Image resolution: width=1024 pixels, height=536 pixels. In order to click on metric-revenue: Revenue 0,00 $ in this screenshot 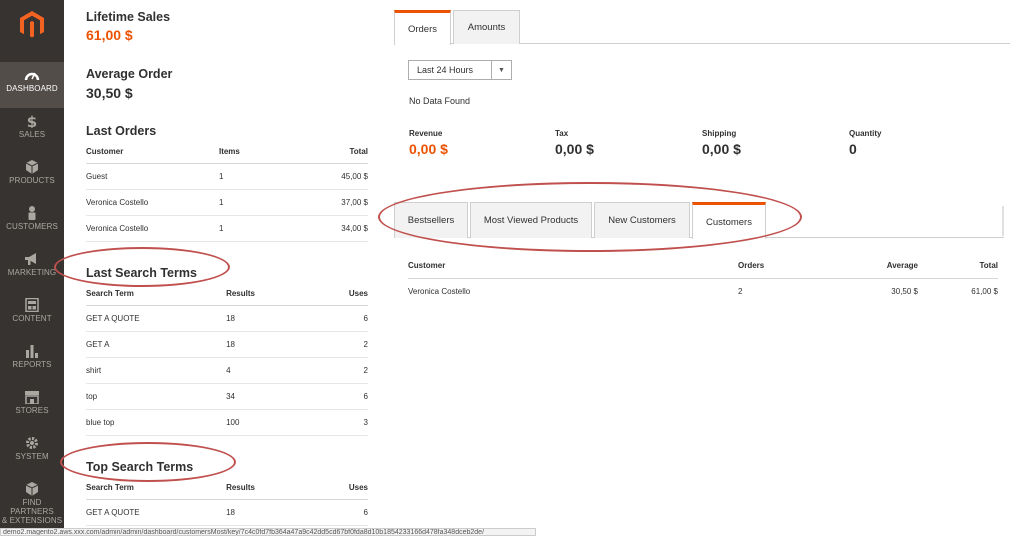, I will do `click(428, 143)`.